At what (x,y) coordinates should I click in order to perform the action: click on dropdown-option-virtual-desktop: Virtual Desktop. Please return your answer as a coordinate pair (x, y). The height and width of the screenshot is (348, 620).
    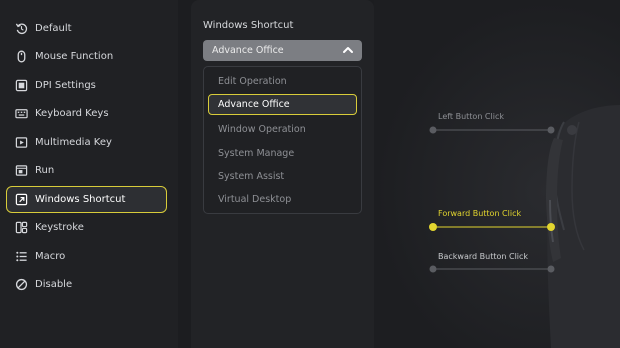
    Looking at the image, I should click on (282, 199).